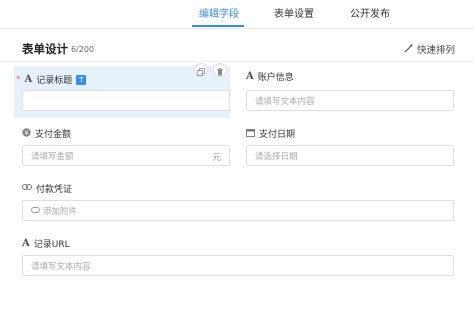  I want to click on account-info-input: 请填写文本内容, so click(350, 100).